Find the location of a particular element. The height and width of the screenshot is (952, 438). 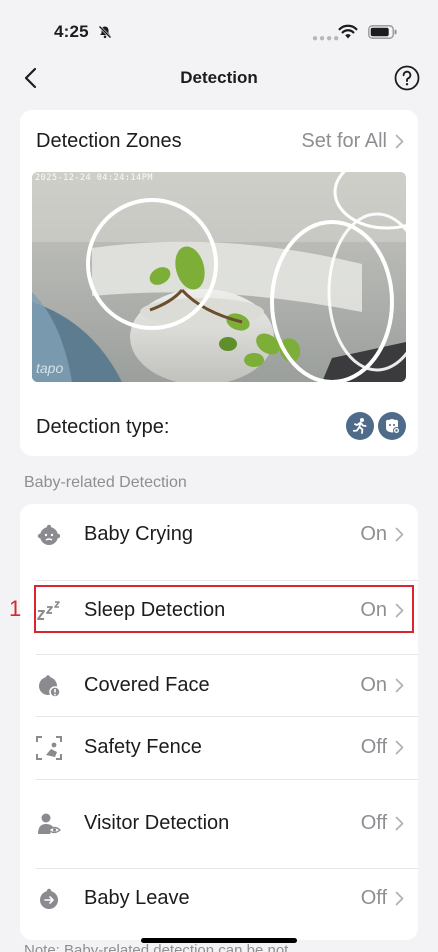

signal-dots-icon: ●●●● is located at coordinates (326, 38).